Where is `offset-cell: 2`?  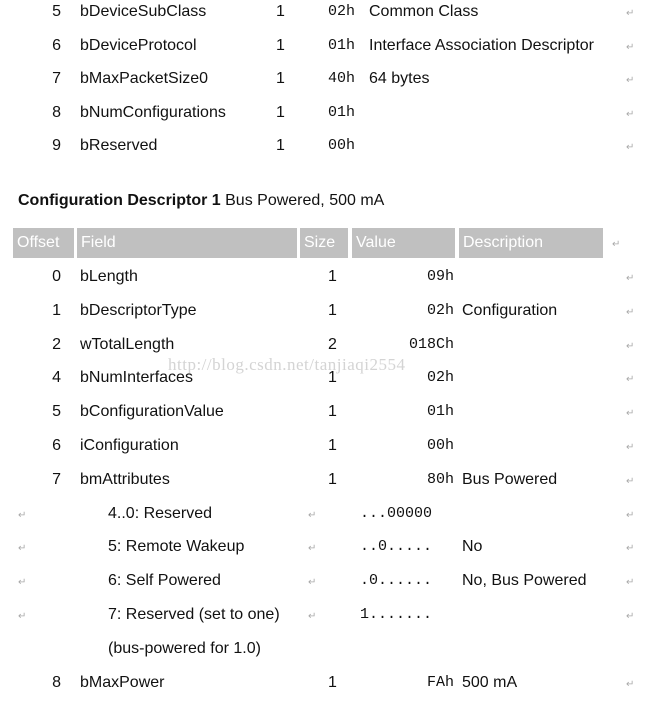 offset-cell: 2 is located at coordinates (56, 344).